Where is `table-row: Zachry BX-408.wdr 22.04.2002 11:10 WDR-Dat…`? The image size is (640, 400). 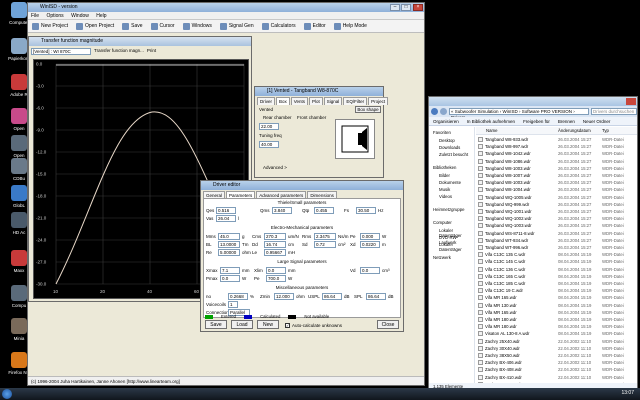
table-row: Zachry BX-408.wdr 22.04.2002 11:10 WDR-Dat… is located at coordinates (556, 369).